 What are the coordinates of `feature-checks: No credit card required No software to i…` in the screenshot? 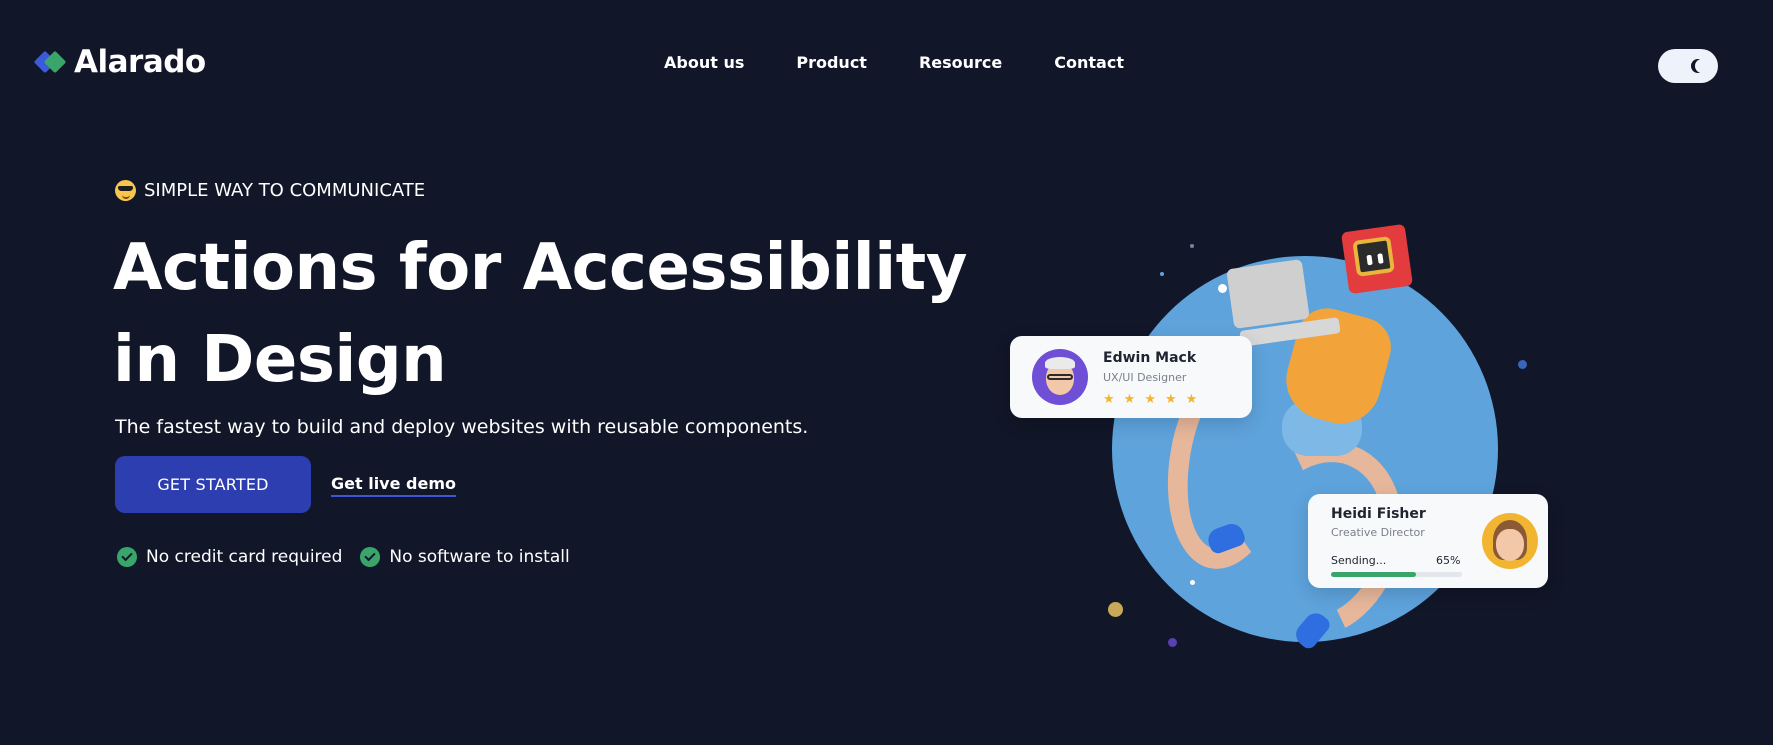 It's located at (343, 557).